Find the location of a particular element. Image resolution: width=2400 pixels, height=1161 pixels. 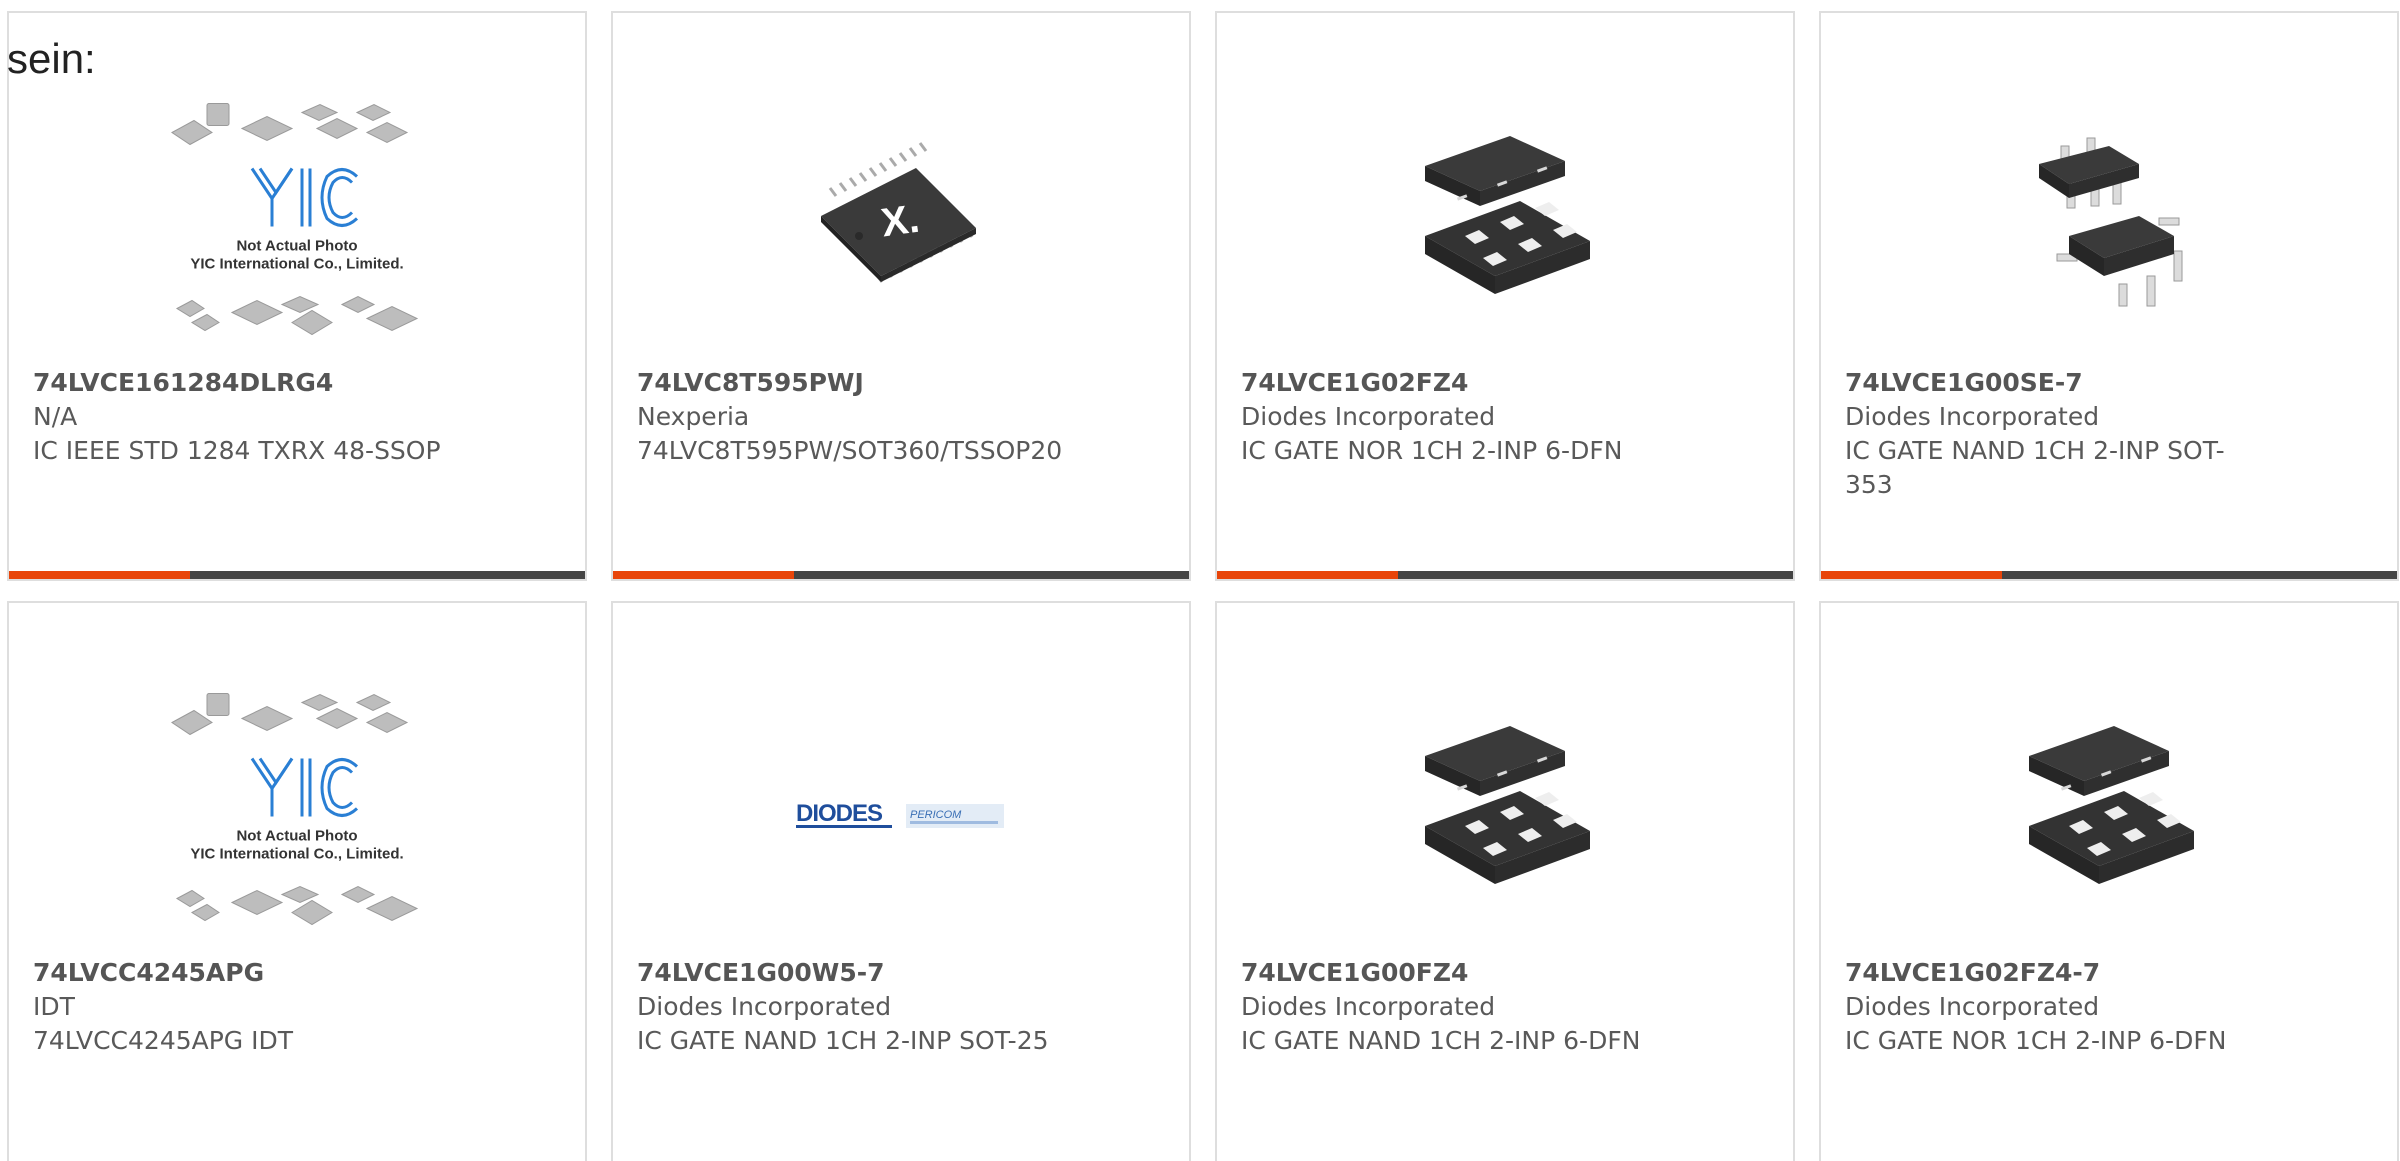

part-number-link: 74LVCE161284DLRG4 is located at coordinates (243, 383).